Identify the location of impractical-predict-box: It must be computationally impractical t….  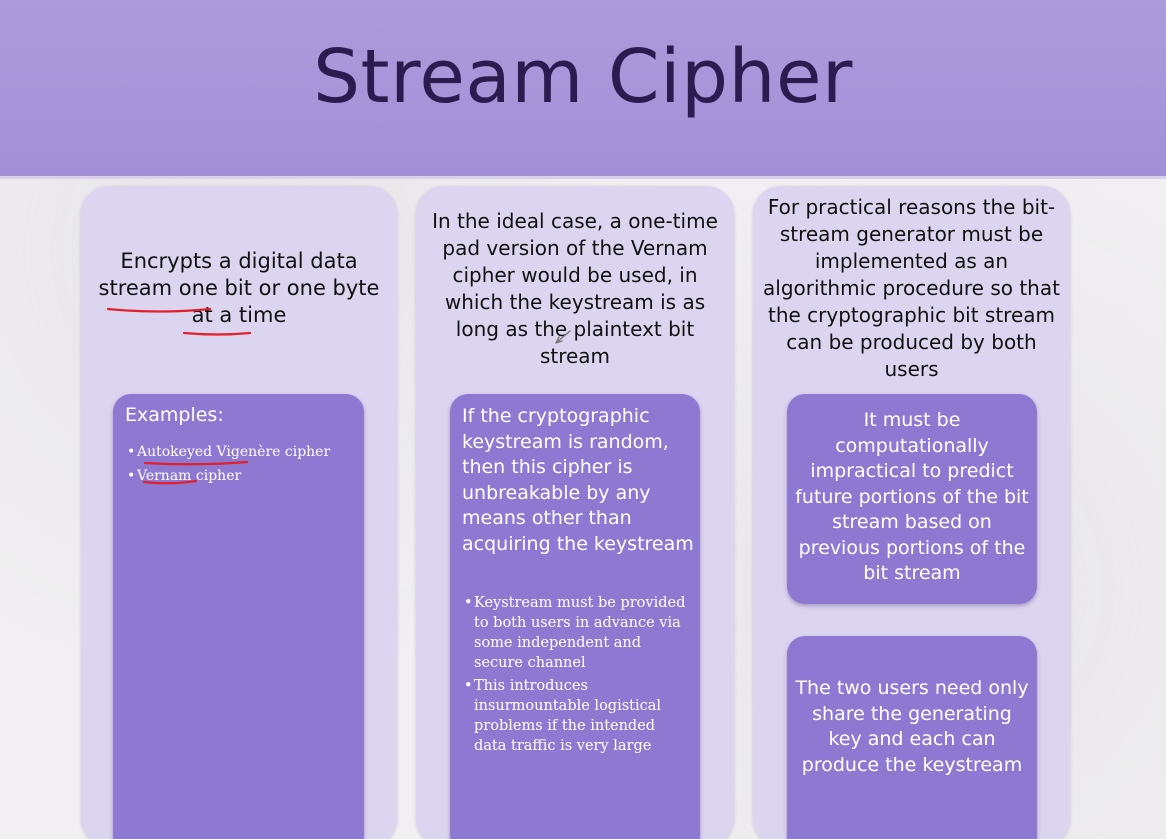
(912, 499).